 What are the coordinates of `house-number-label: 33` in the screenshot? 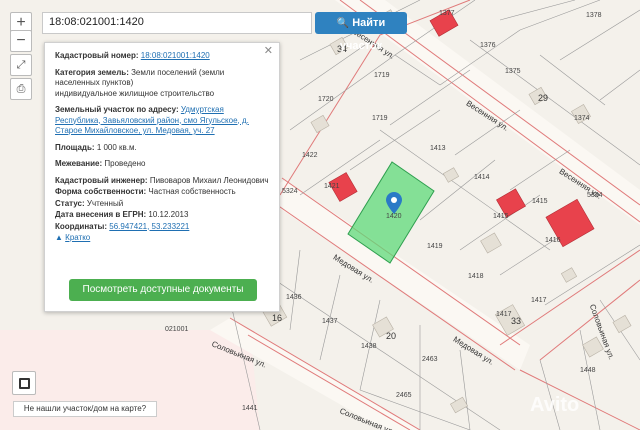 It's located at (516, 321).